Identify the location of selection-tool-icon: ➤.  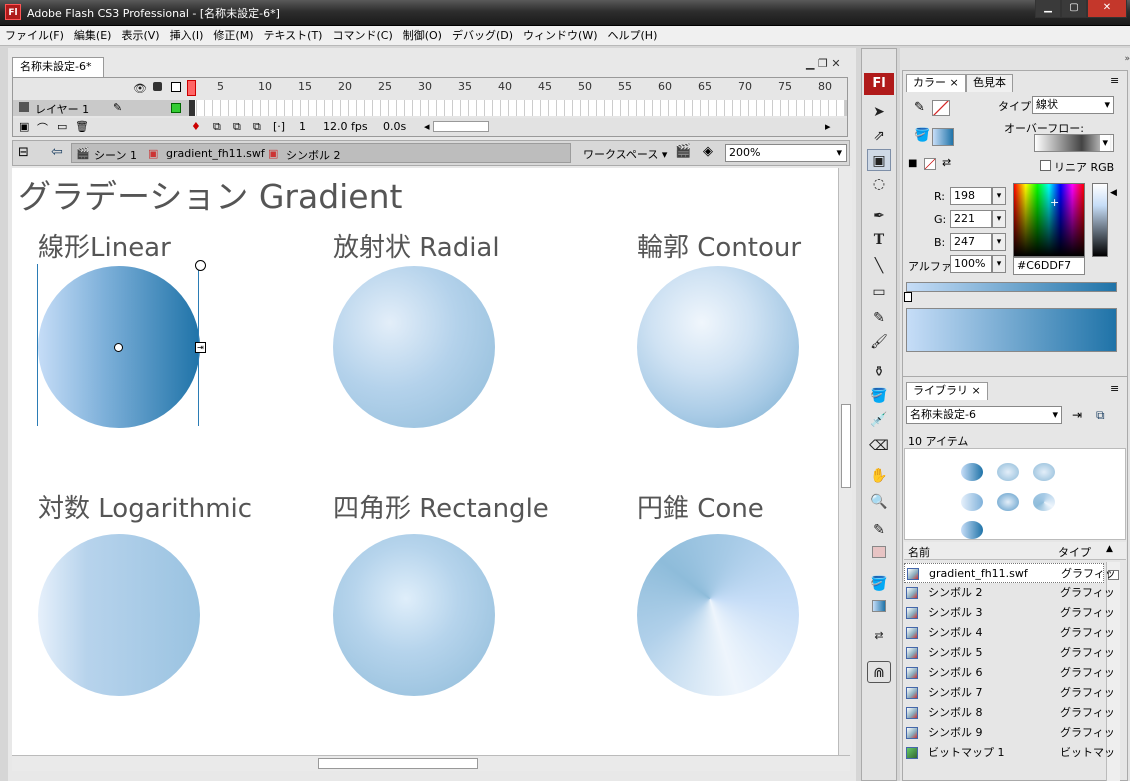
(879, 112).